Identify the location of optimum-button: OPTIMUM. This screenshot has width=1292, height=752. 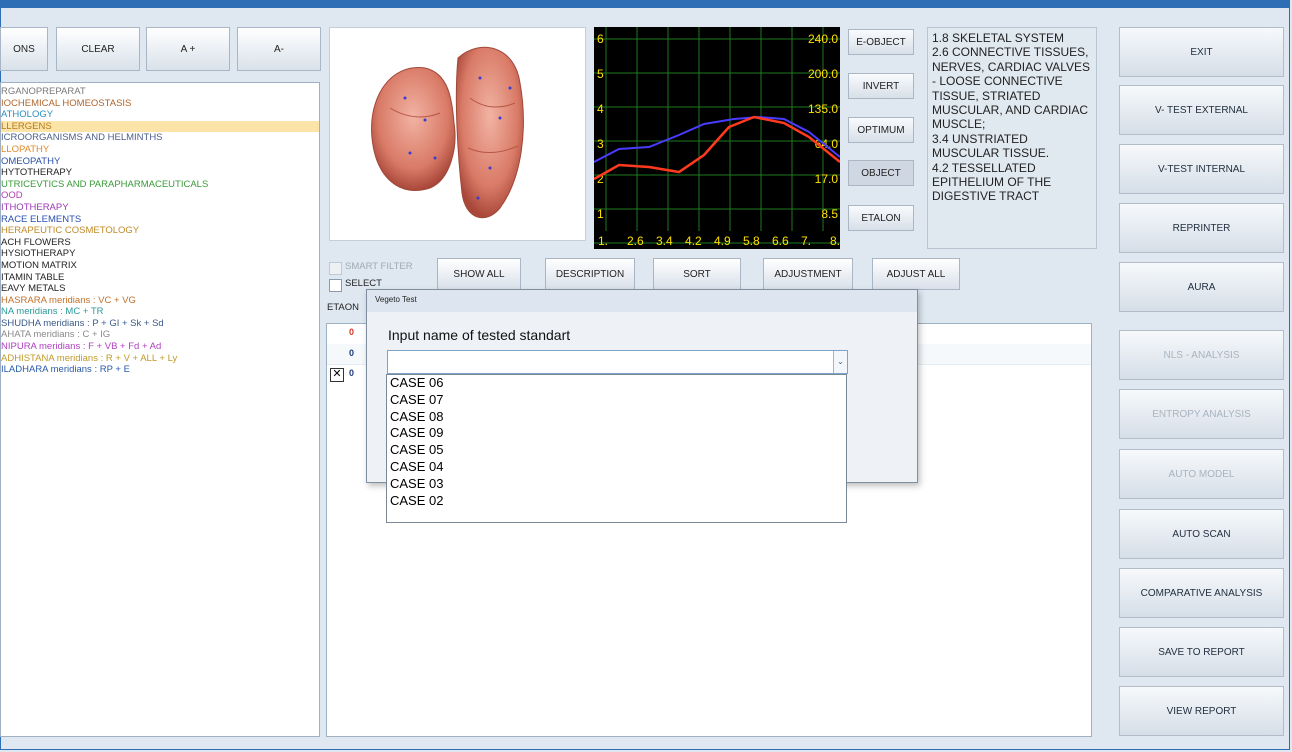
(881, 130).